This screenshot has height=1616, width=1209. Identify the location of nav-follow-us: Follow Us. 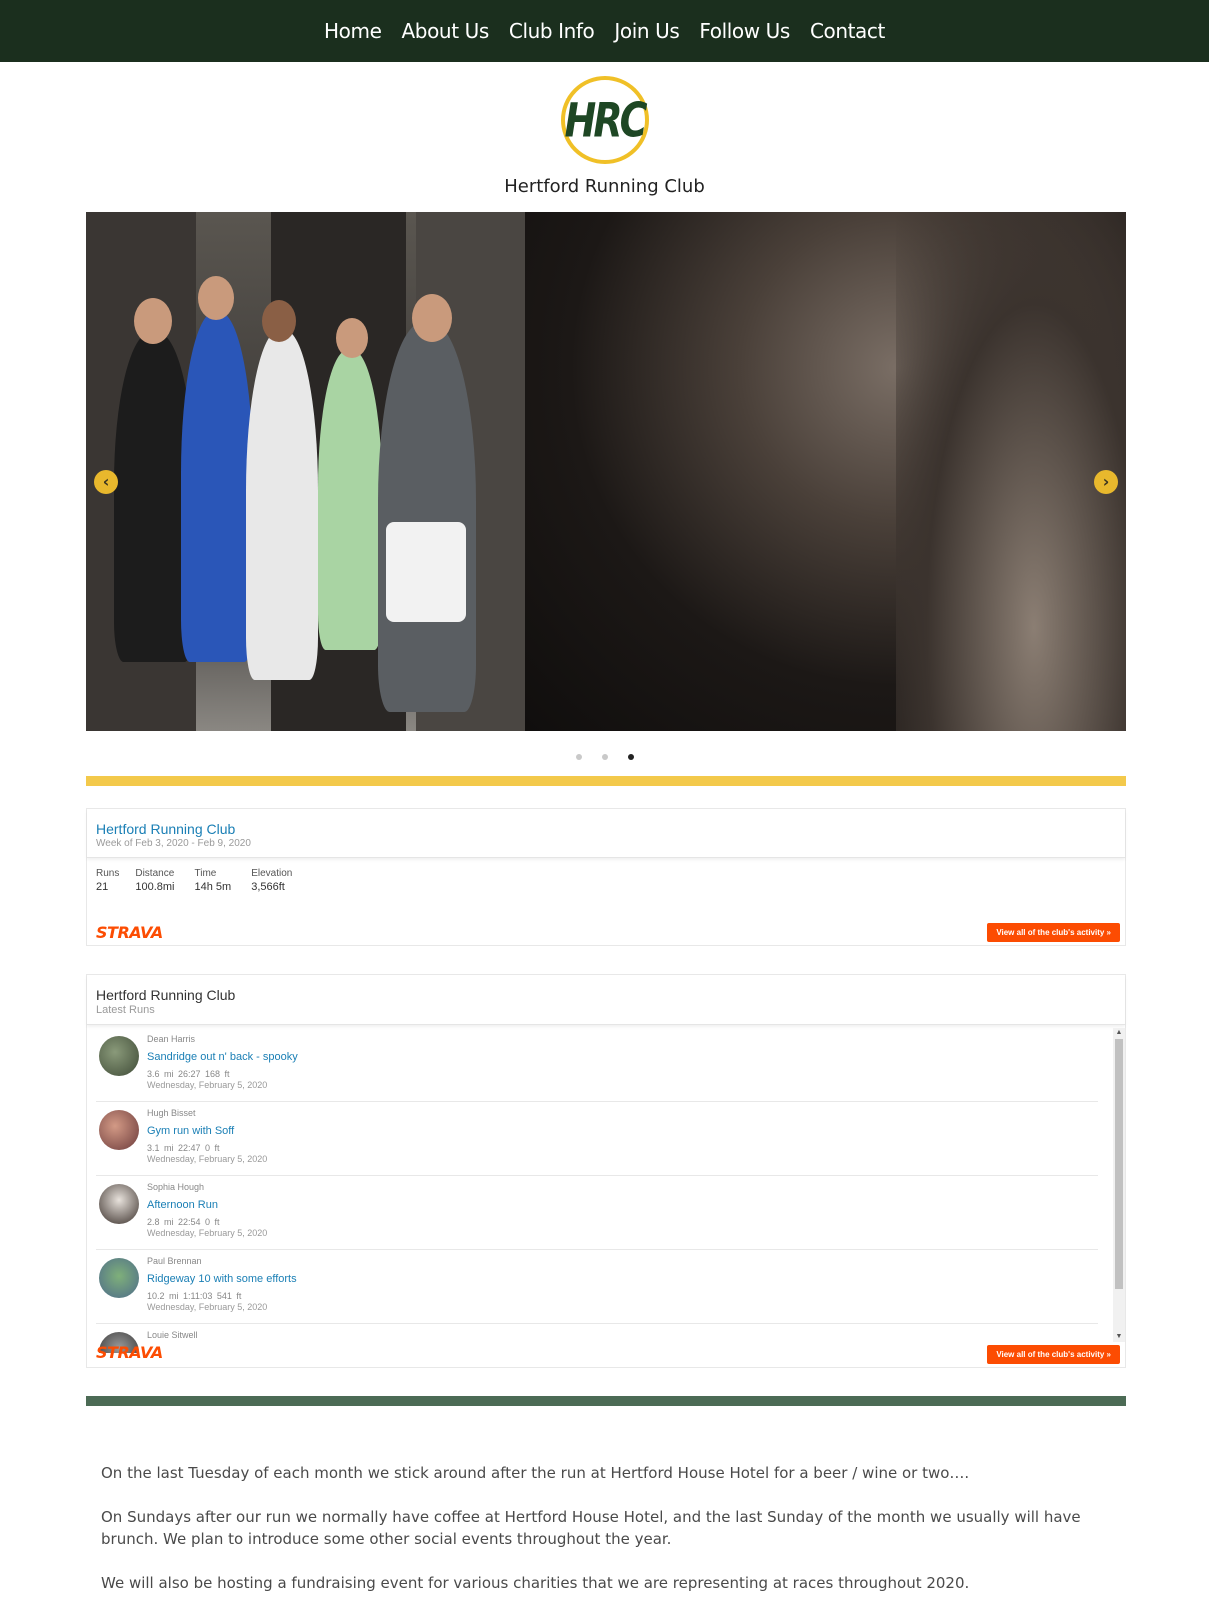
(744, 31).